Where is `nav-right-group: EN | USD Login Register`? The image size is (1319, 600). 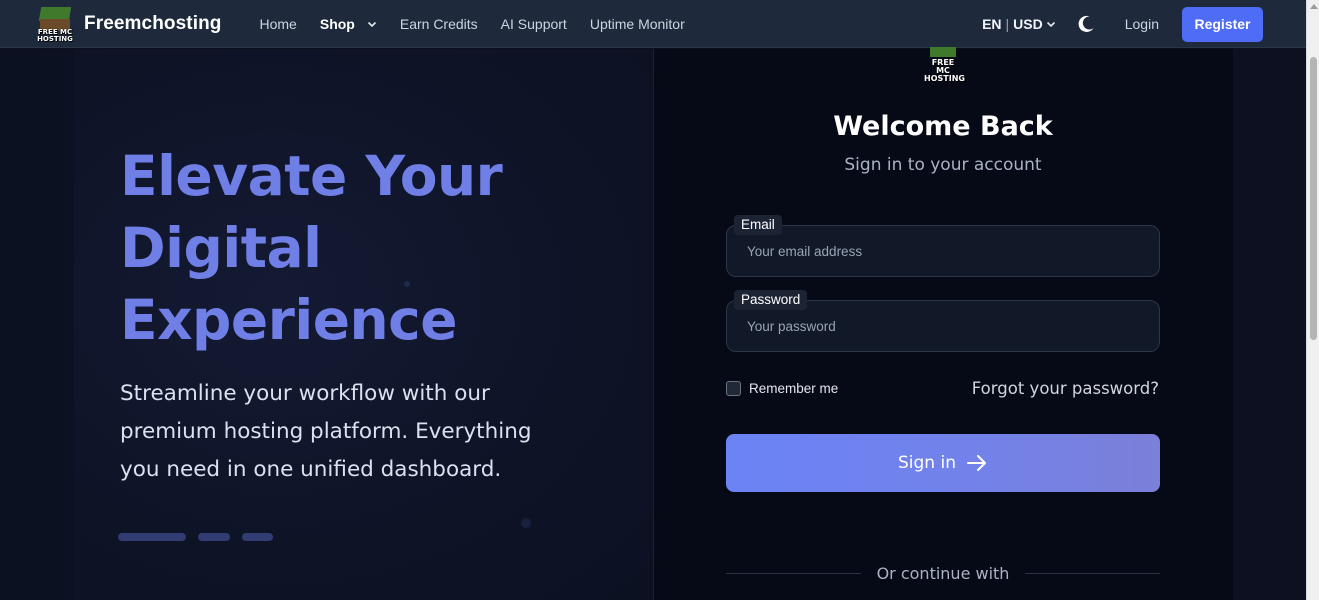 nav-right-group: EN | USD Login Register is located at coordinates (1122, 24).